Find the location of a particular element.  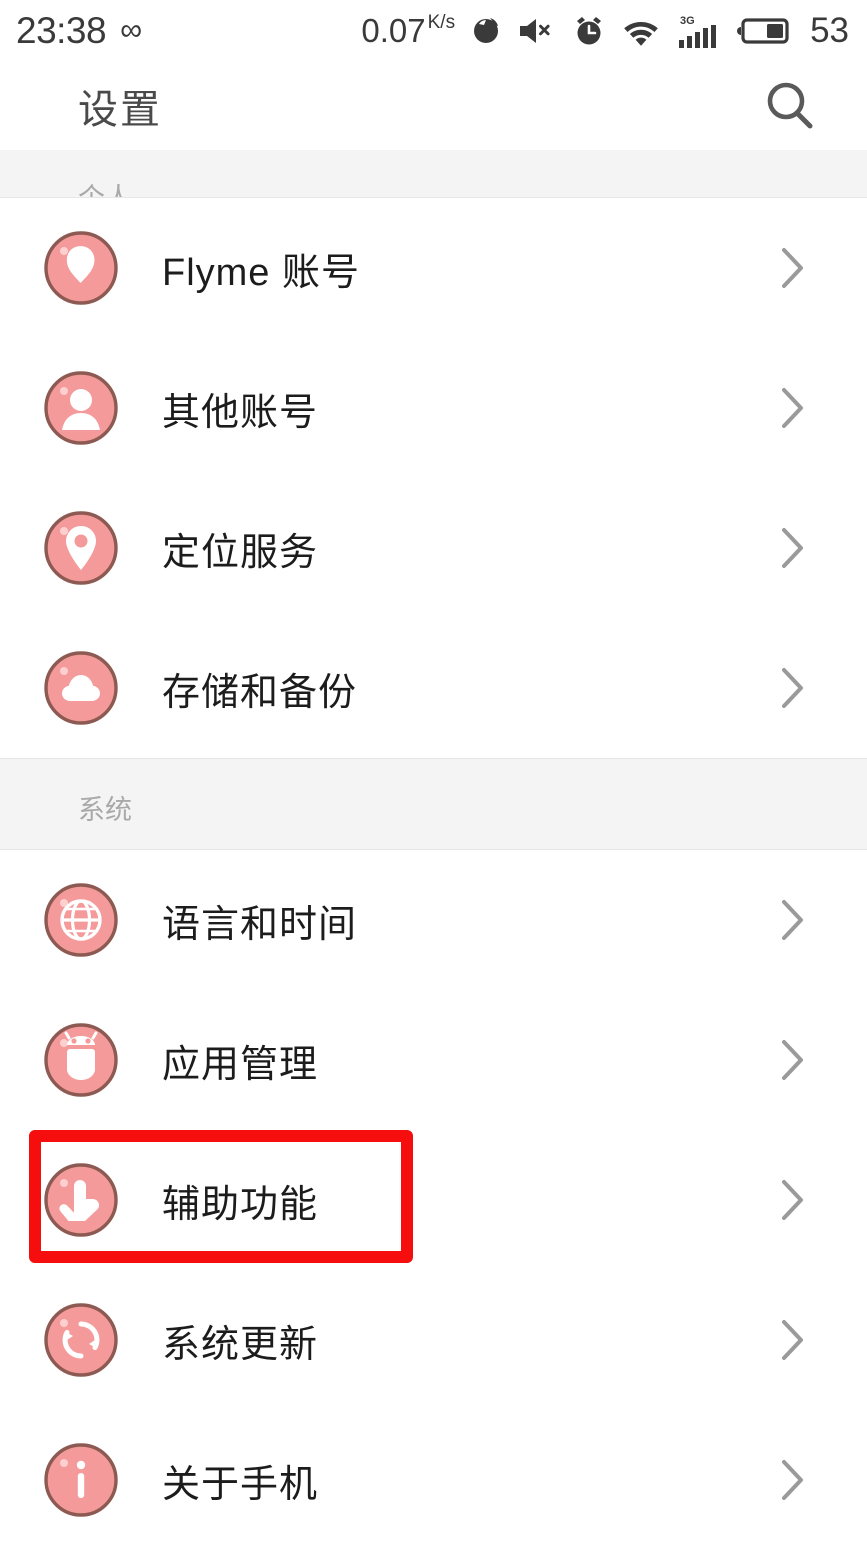

info-icon is located at coordinates (81, 1480).